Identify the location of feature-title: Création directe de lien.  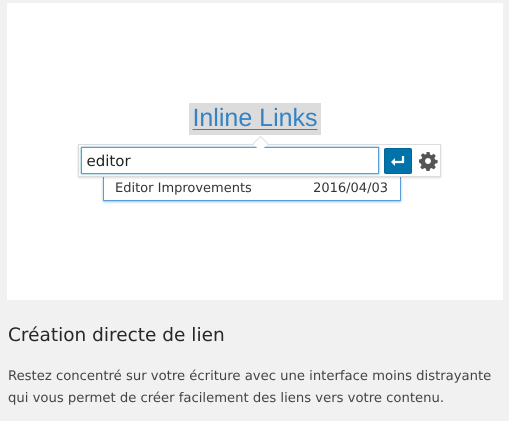
(117, 336).